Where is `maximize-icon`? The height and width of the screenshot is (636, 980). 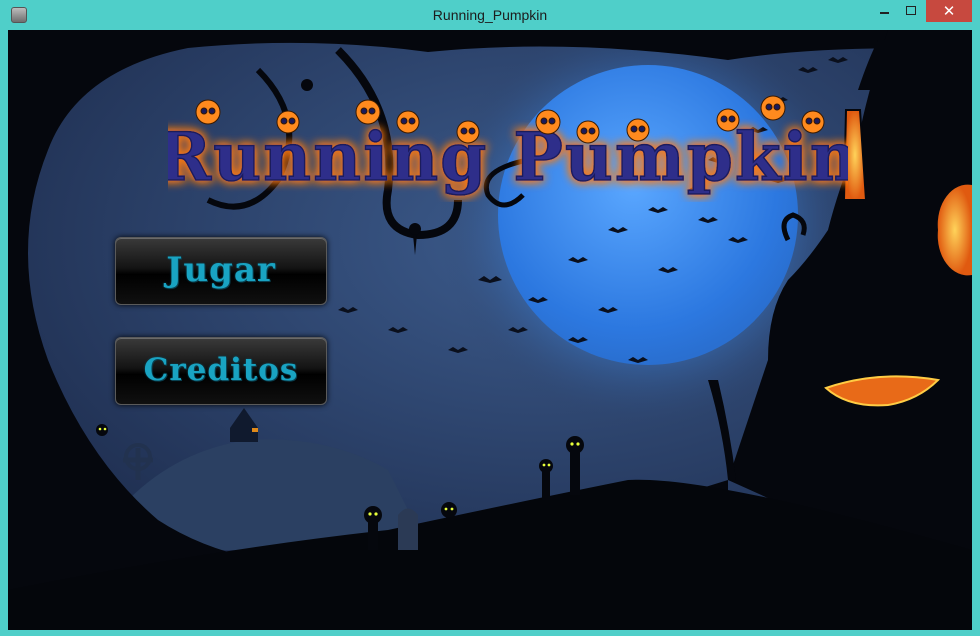
maximize-icon is located at coordinates (911, 10).